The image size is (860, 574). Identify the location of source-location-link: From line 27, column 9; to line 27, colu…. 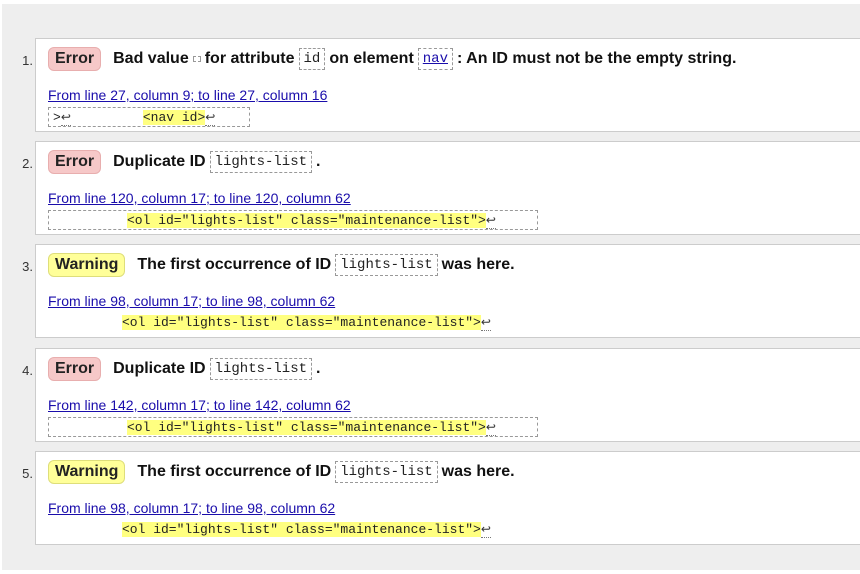
(187, 95).